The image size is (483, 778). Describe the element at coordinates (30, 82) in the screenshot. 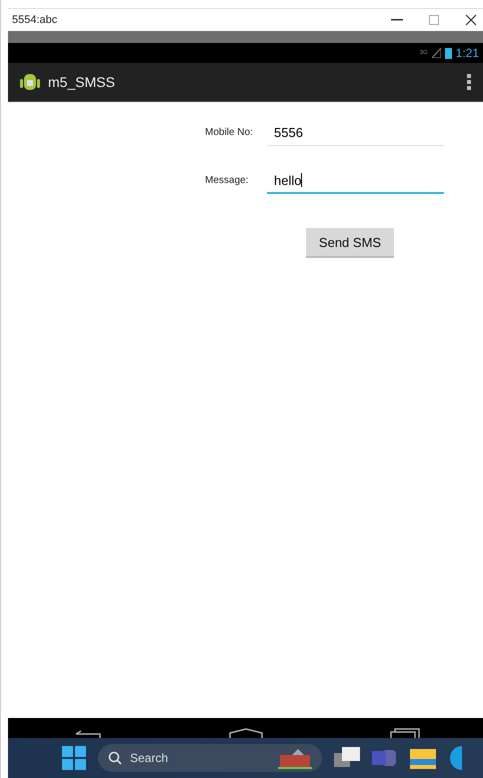

I see `robot-icon` at that location.